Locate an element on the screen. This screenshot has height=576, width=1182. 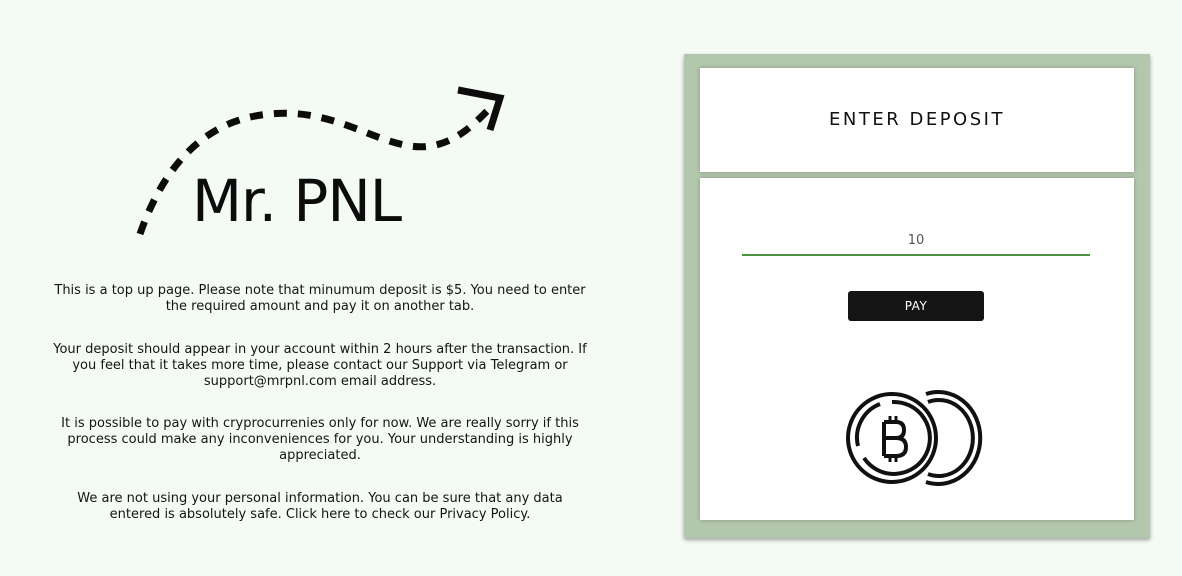
deposit-card-header: ENTER DEPOSIT is located at coordinates (917, 120).